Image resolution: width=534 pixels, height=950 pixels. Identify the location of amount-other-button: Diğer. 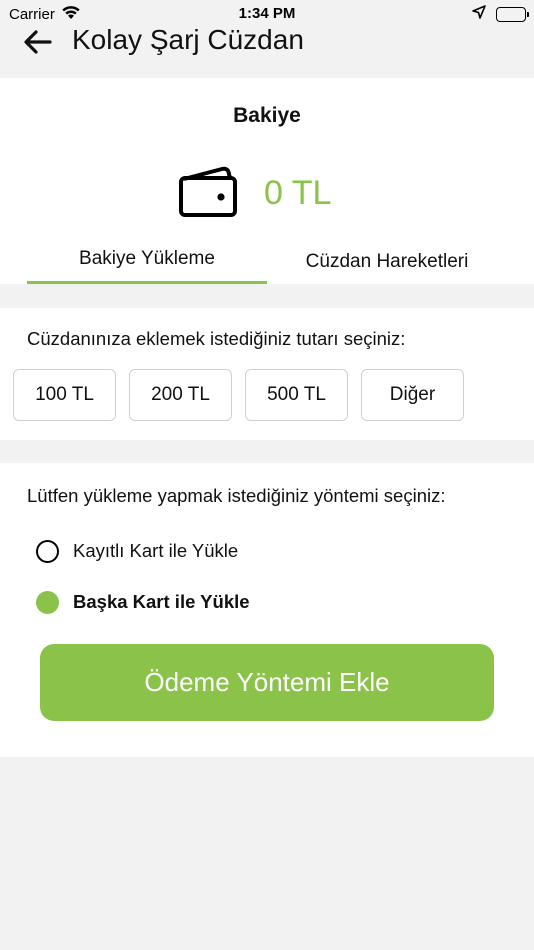
(412, 395).